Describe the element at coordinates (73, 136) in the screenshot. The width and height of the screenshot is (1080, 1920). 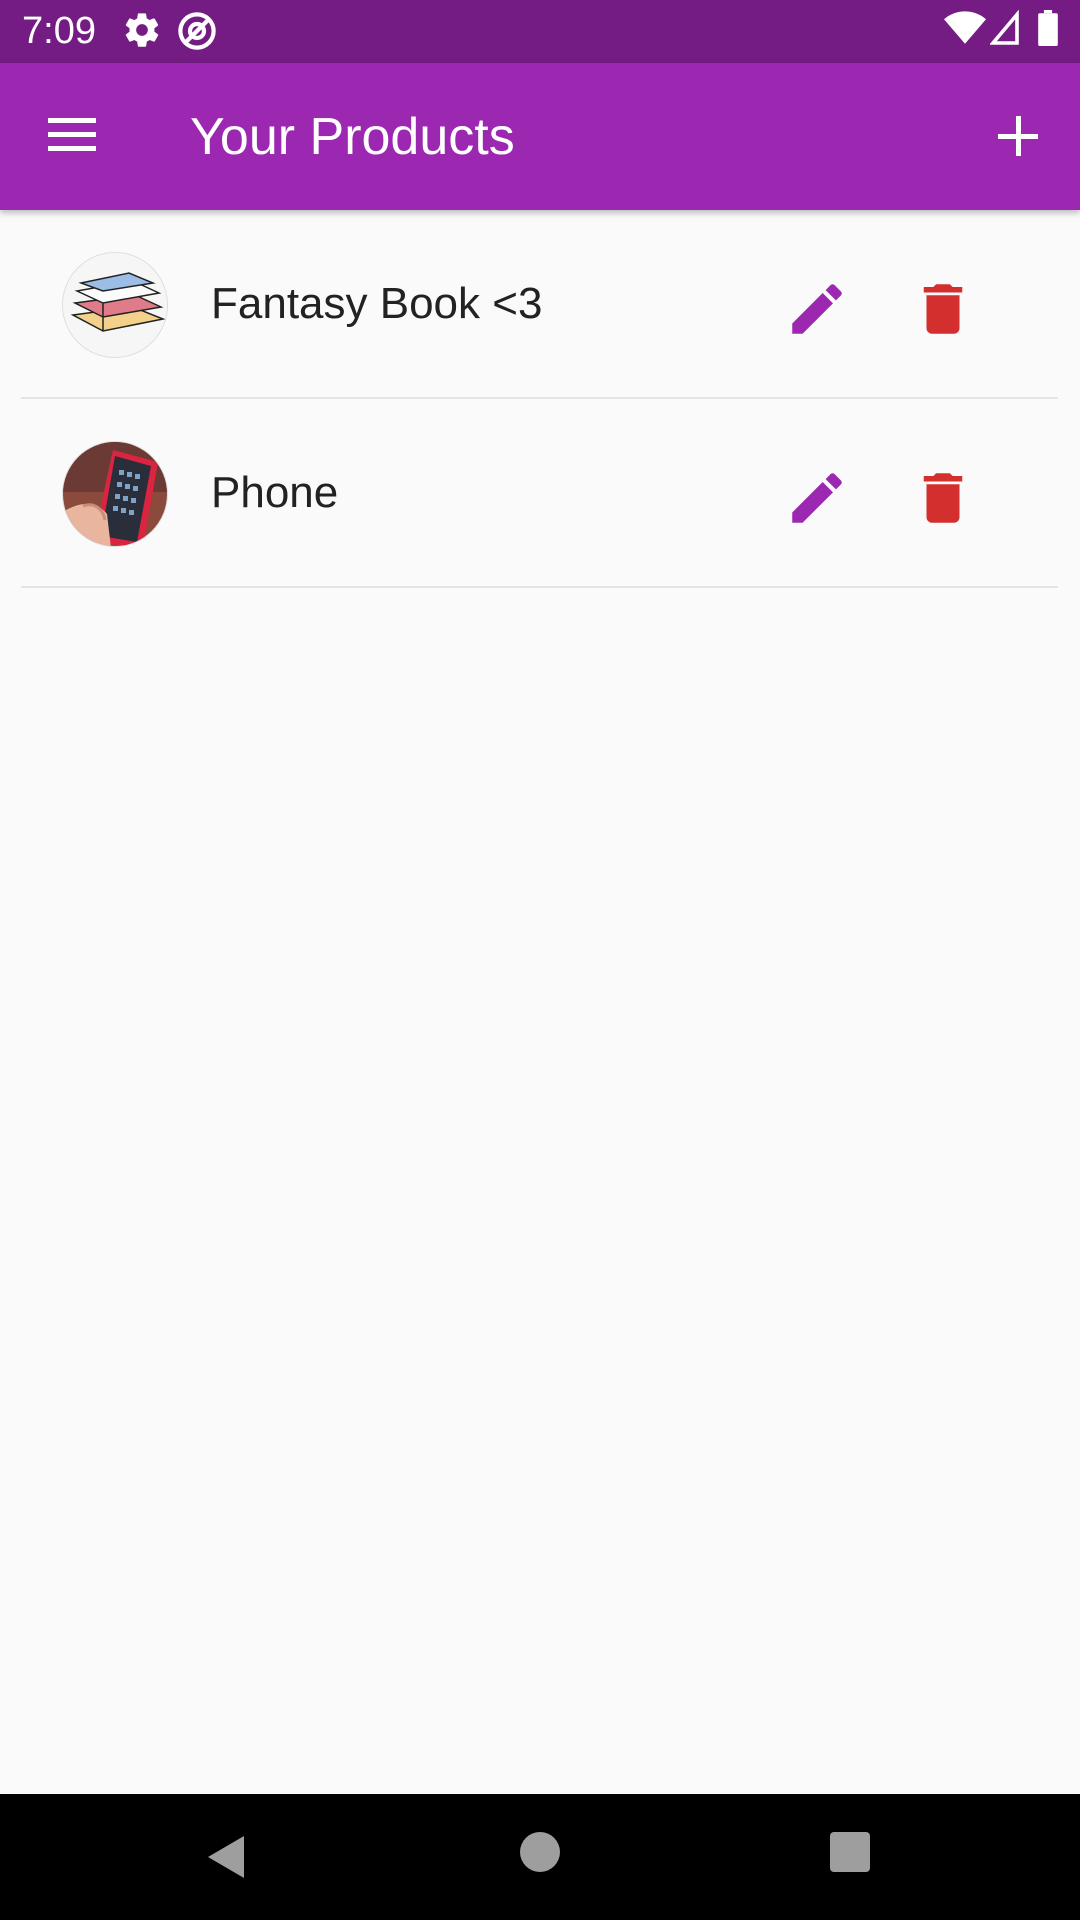
I see `hamburger-menu-icon` at that location.